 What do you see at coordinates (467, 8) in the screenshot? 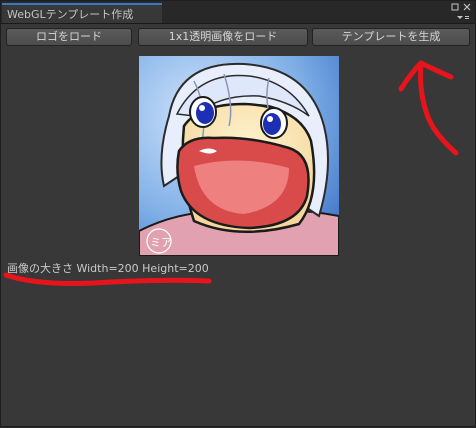
I see `close-icon` at bounding box center [467, 8].